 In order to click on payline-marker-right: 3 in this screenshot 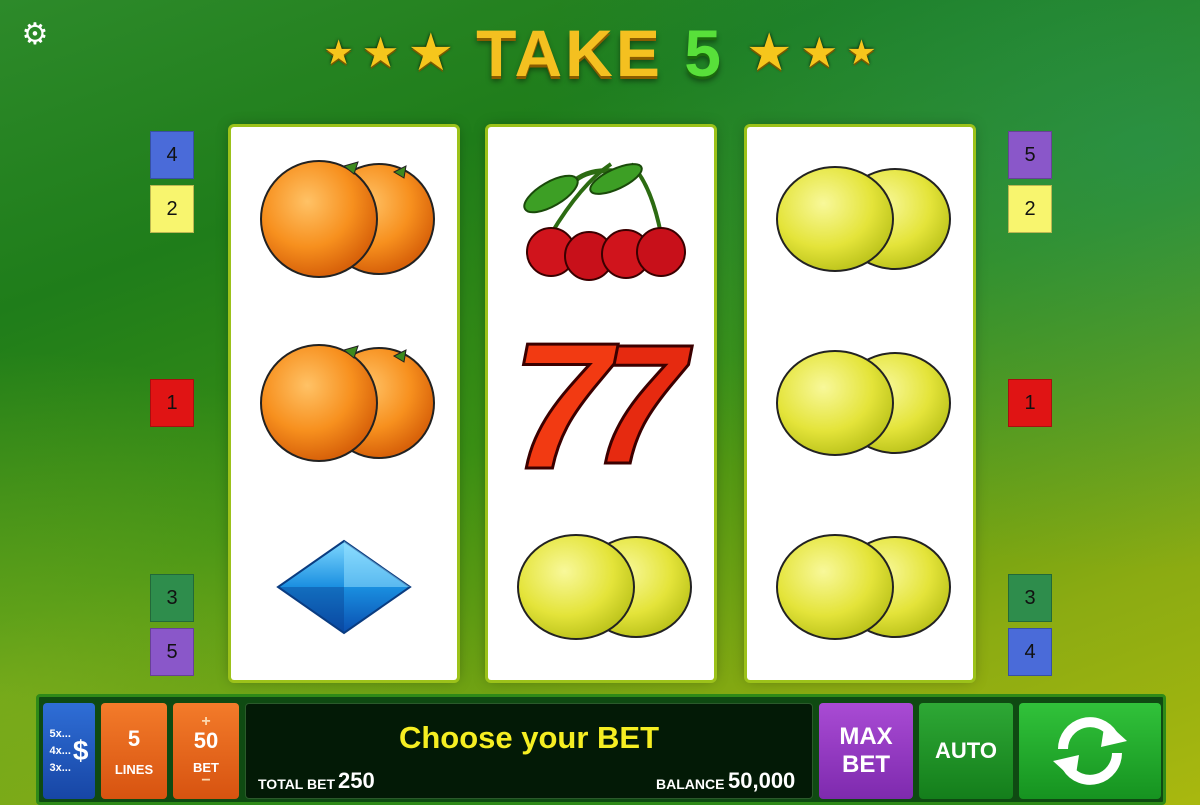, I will do `click(1030, 598)`.